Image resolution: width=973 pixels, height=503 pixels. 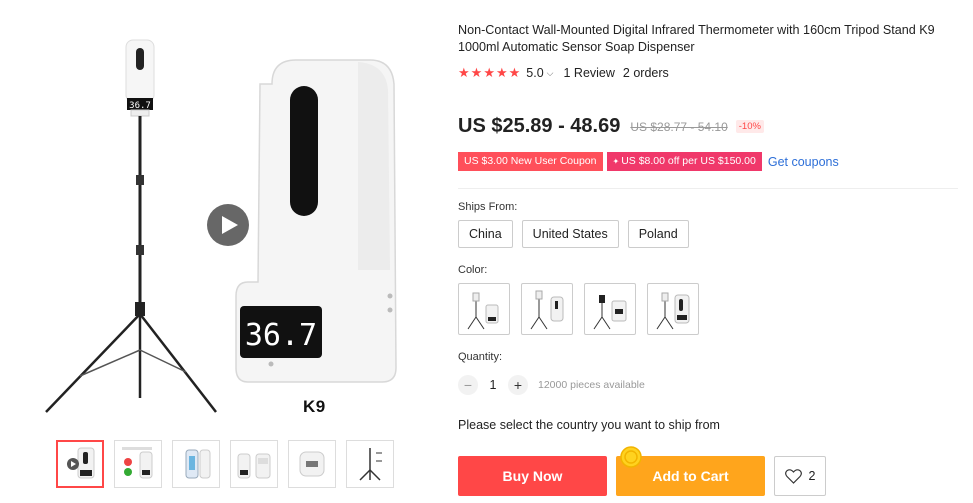 What do you see at coordinates (803, 162) in the screenshot?
I see `get-coupons-link: Get coupons` at bounding box center [803, 162].